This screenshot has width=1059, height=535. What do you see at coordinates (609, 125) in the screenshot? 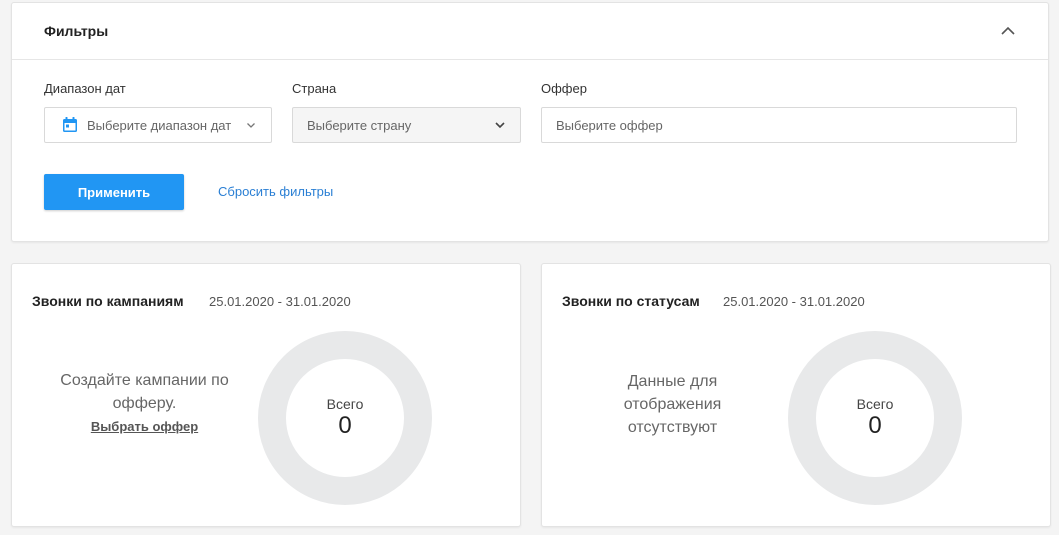
I see `offer-placeholder: Выберите оффер` at bounding box center [609, 125].